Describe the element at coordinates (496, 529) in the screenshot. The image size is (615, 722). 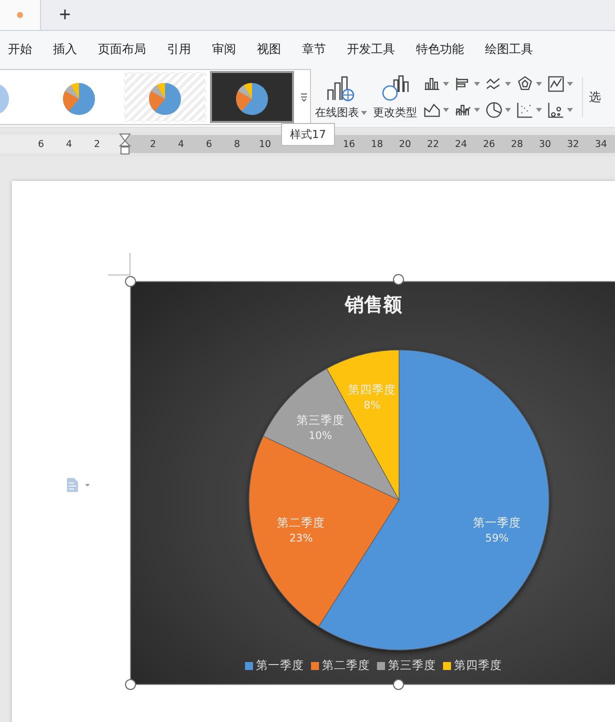
I see `data-label: 第一季度 59%` at that location.